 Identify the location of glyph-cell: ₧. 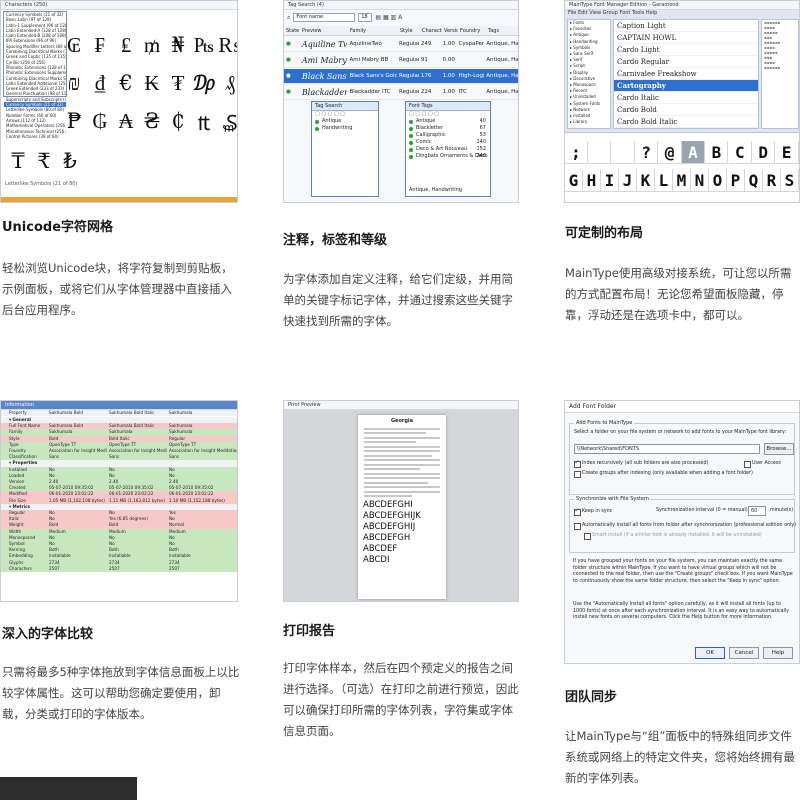
(204, 45).